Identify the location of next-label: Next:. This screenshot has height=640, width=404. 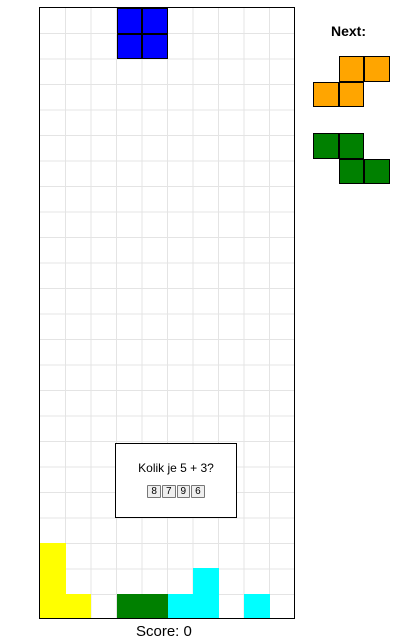
(349, 31).